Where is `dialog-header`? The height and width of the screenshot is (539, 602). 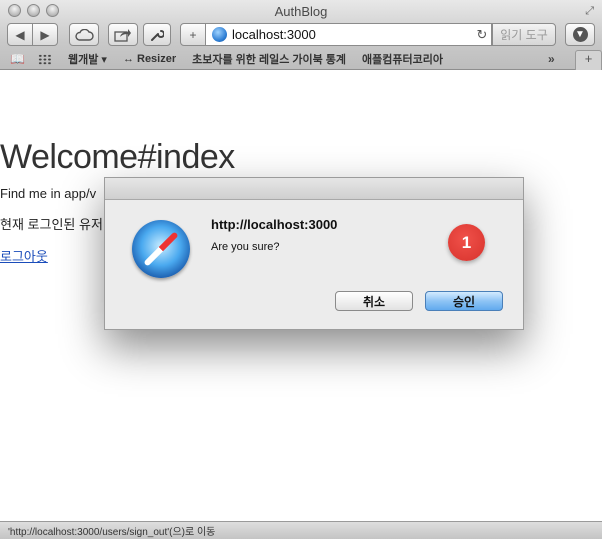
dialog-header is located at coordinates (314, 189).